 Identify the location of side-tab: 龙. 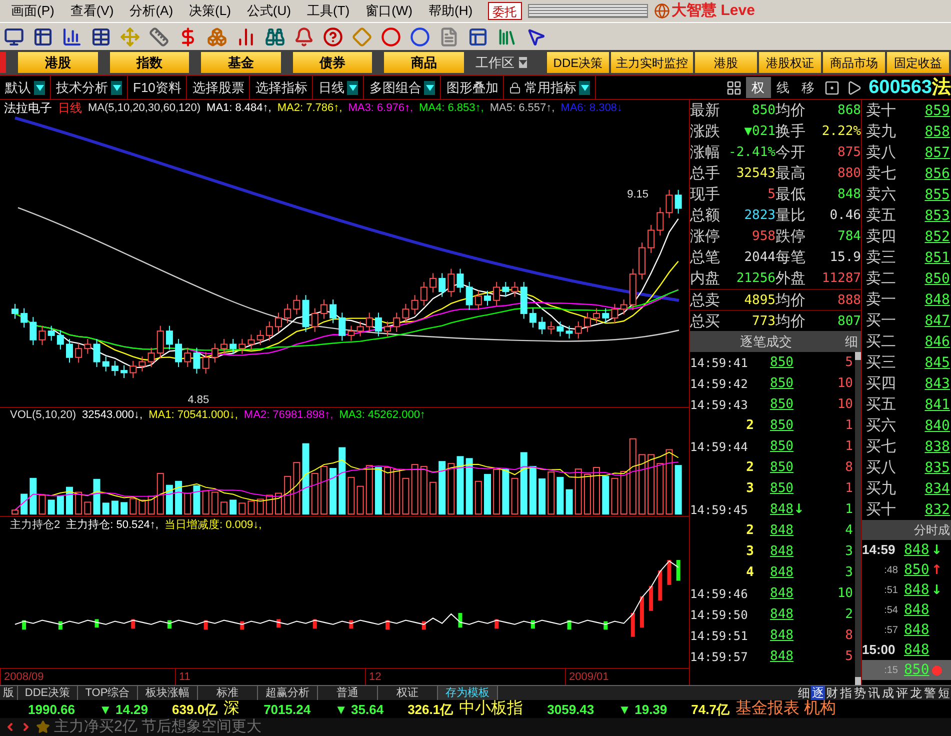
(916, 693).